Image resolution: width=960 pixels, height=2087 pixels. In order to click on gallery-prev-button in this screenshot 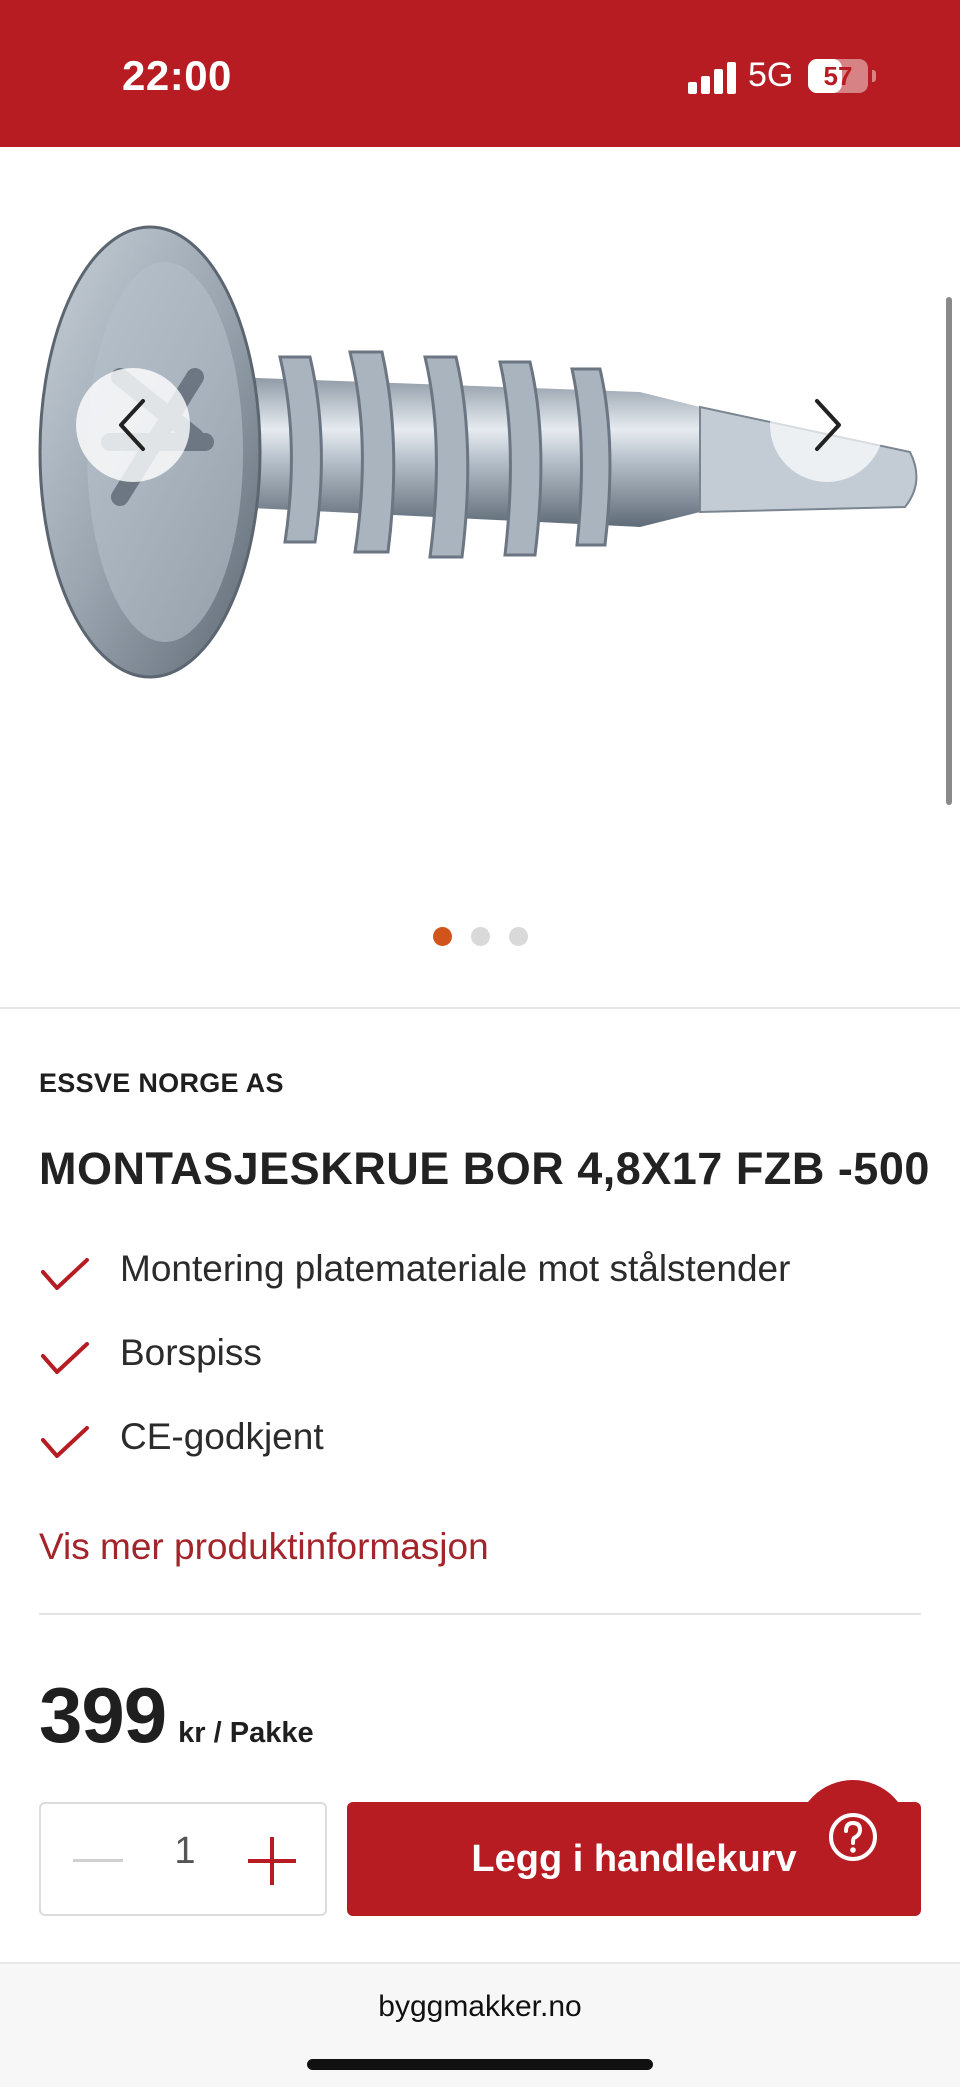, I will do `click(133, 425)`.